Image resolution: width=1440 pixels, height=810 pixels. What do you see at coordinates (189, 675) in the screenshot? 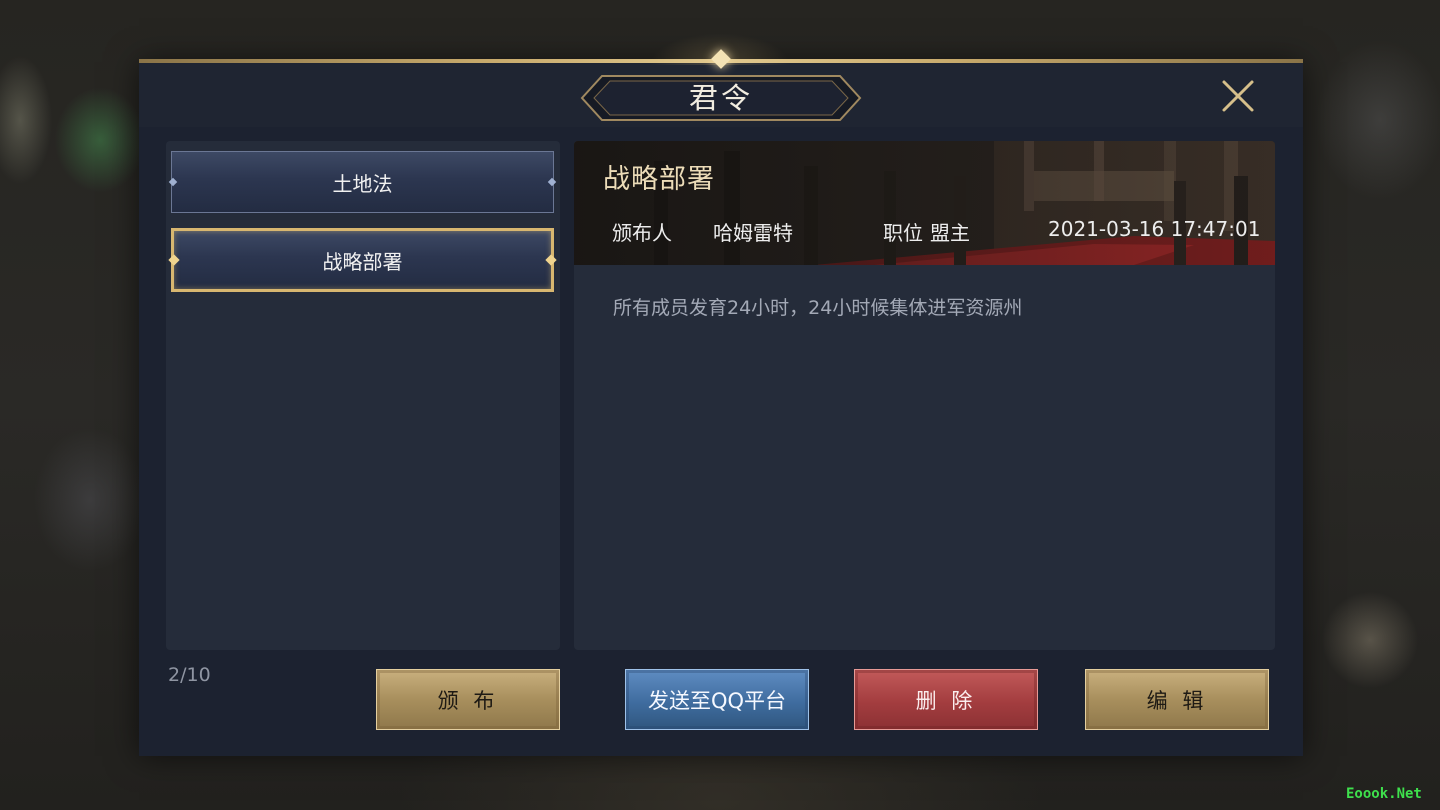
I see `decree-count: 2/10` at bounding box center [189, 675].